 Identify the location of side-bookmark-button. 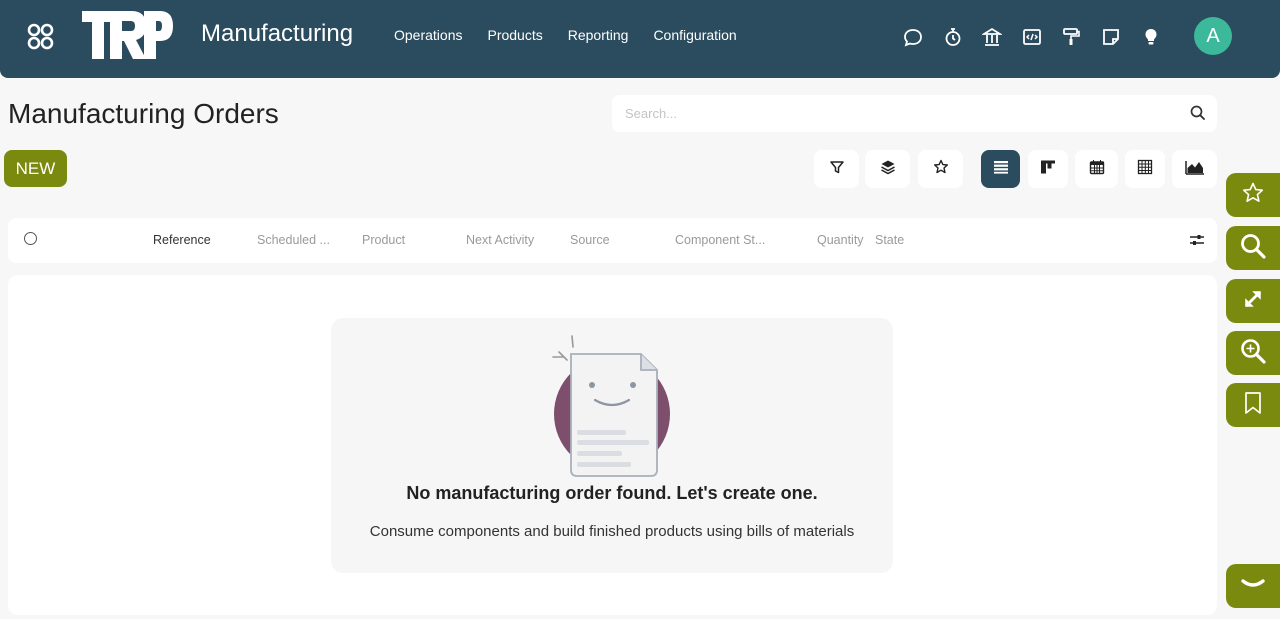
(1253, 405).